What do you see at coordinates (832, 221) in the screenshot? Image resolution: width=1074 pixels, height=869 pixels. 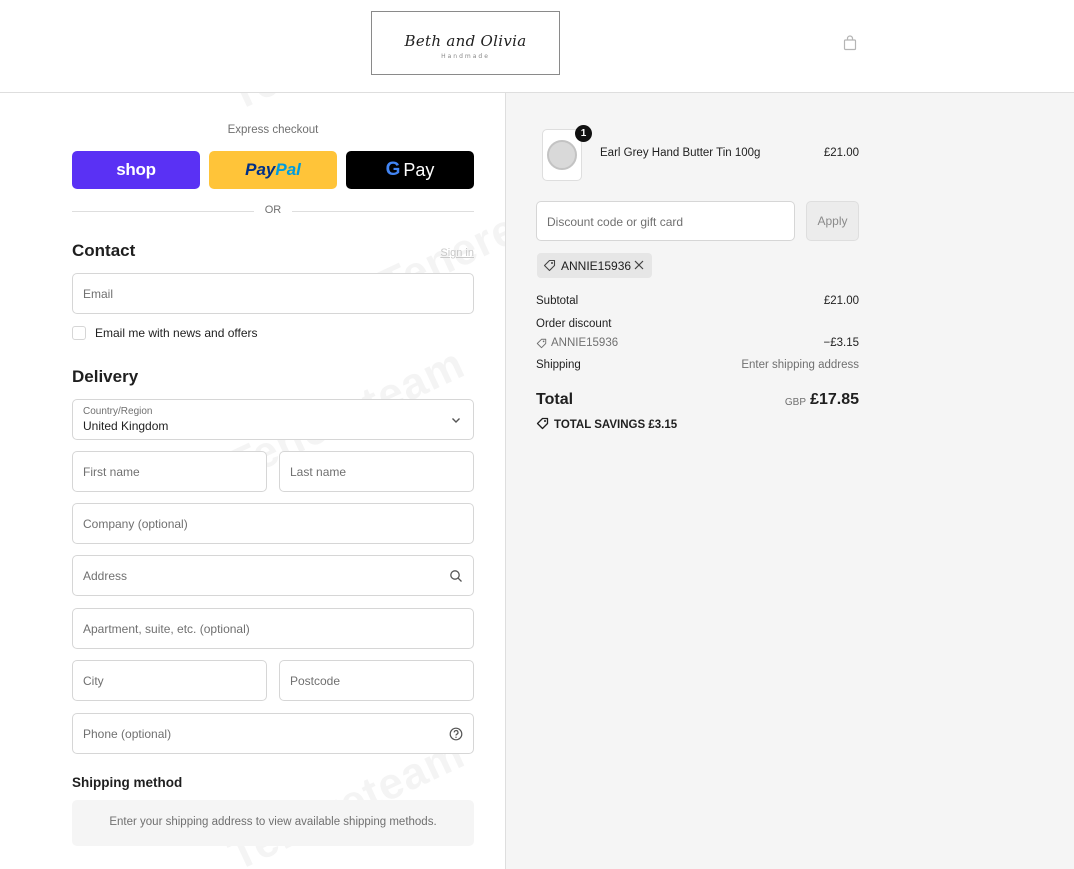 I see `apply-discount-button: Apply` at bounding box center [832, 221].